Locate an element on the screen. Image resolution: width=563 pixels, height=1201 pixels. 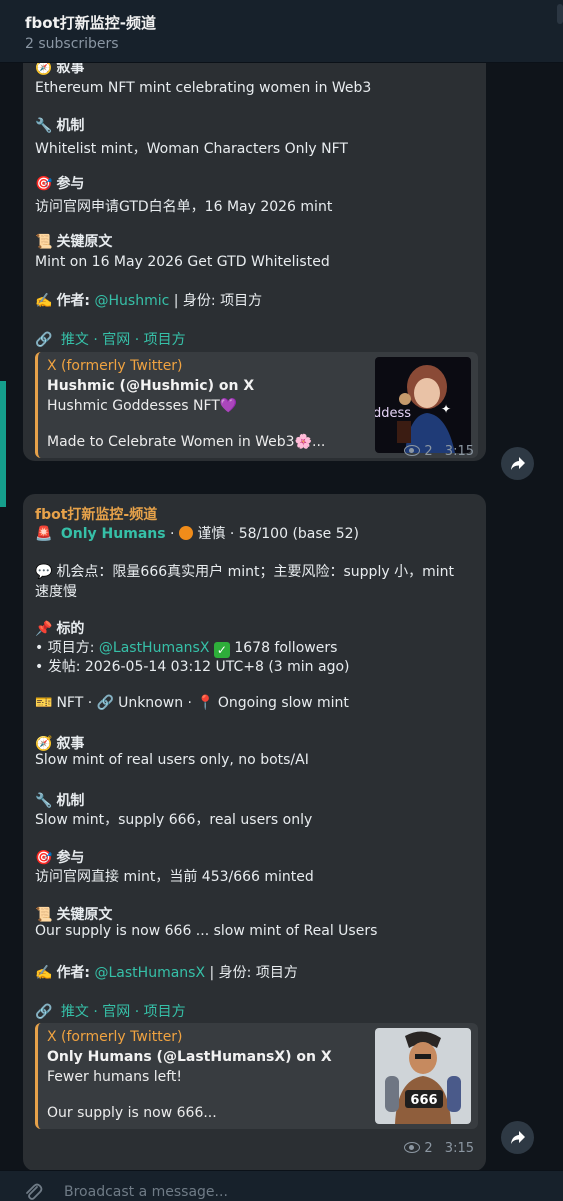
project-name-link: Only Humans is located at coordinates (113, 534).